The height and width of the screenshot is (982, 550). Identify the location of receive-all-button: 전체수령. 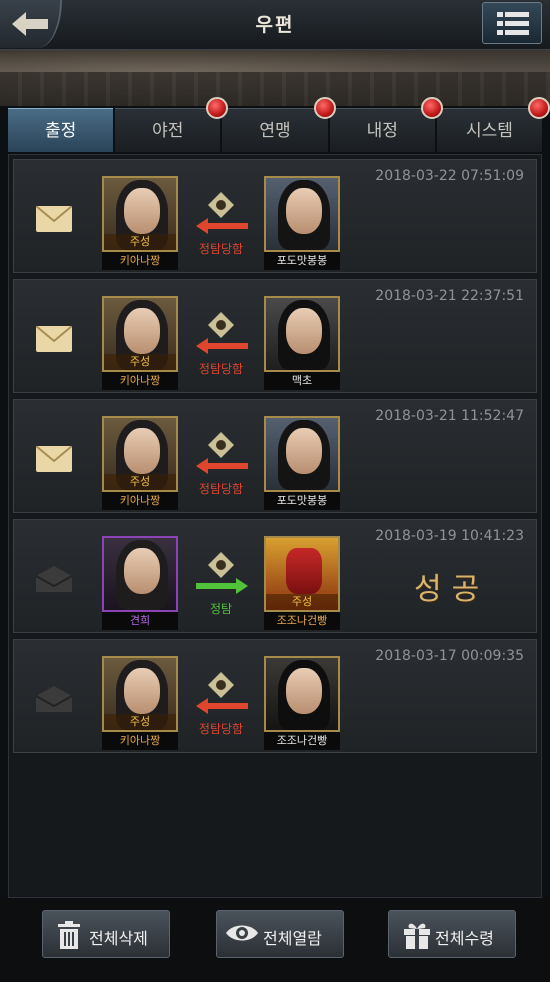
(452, 934).